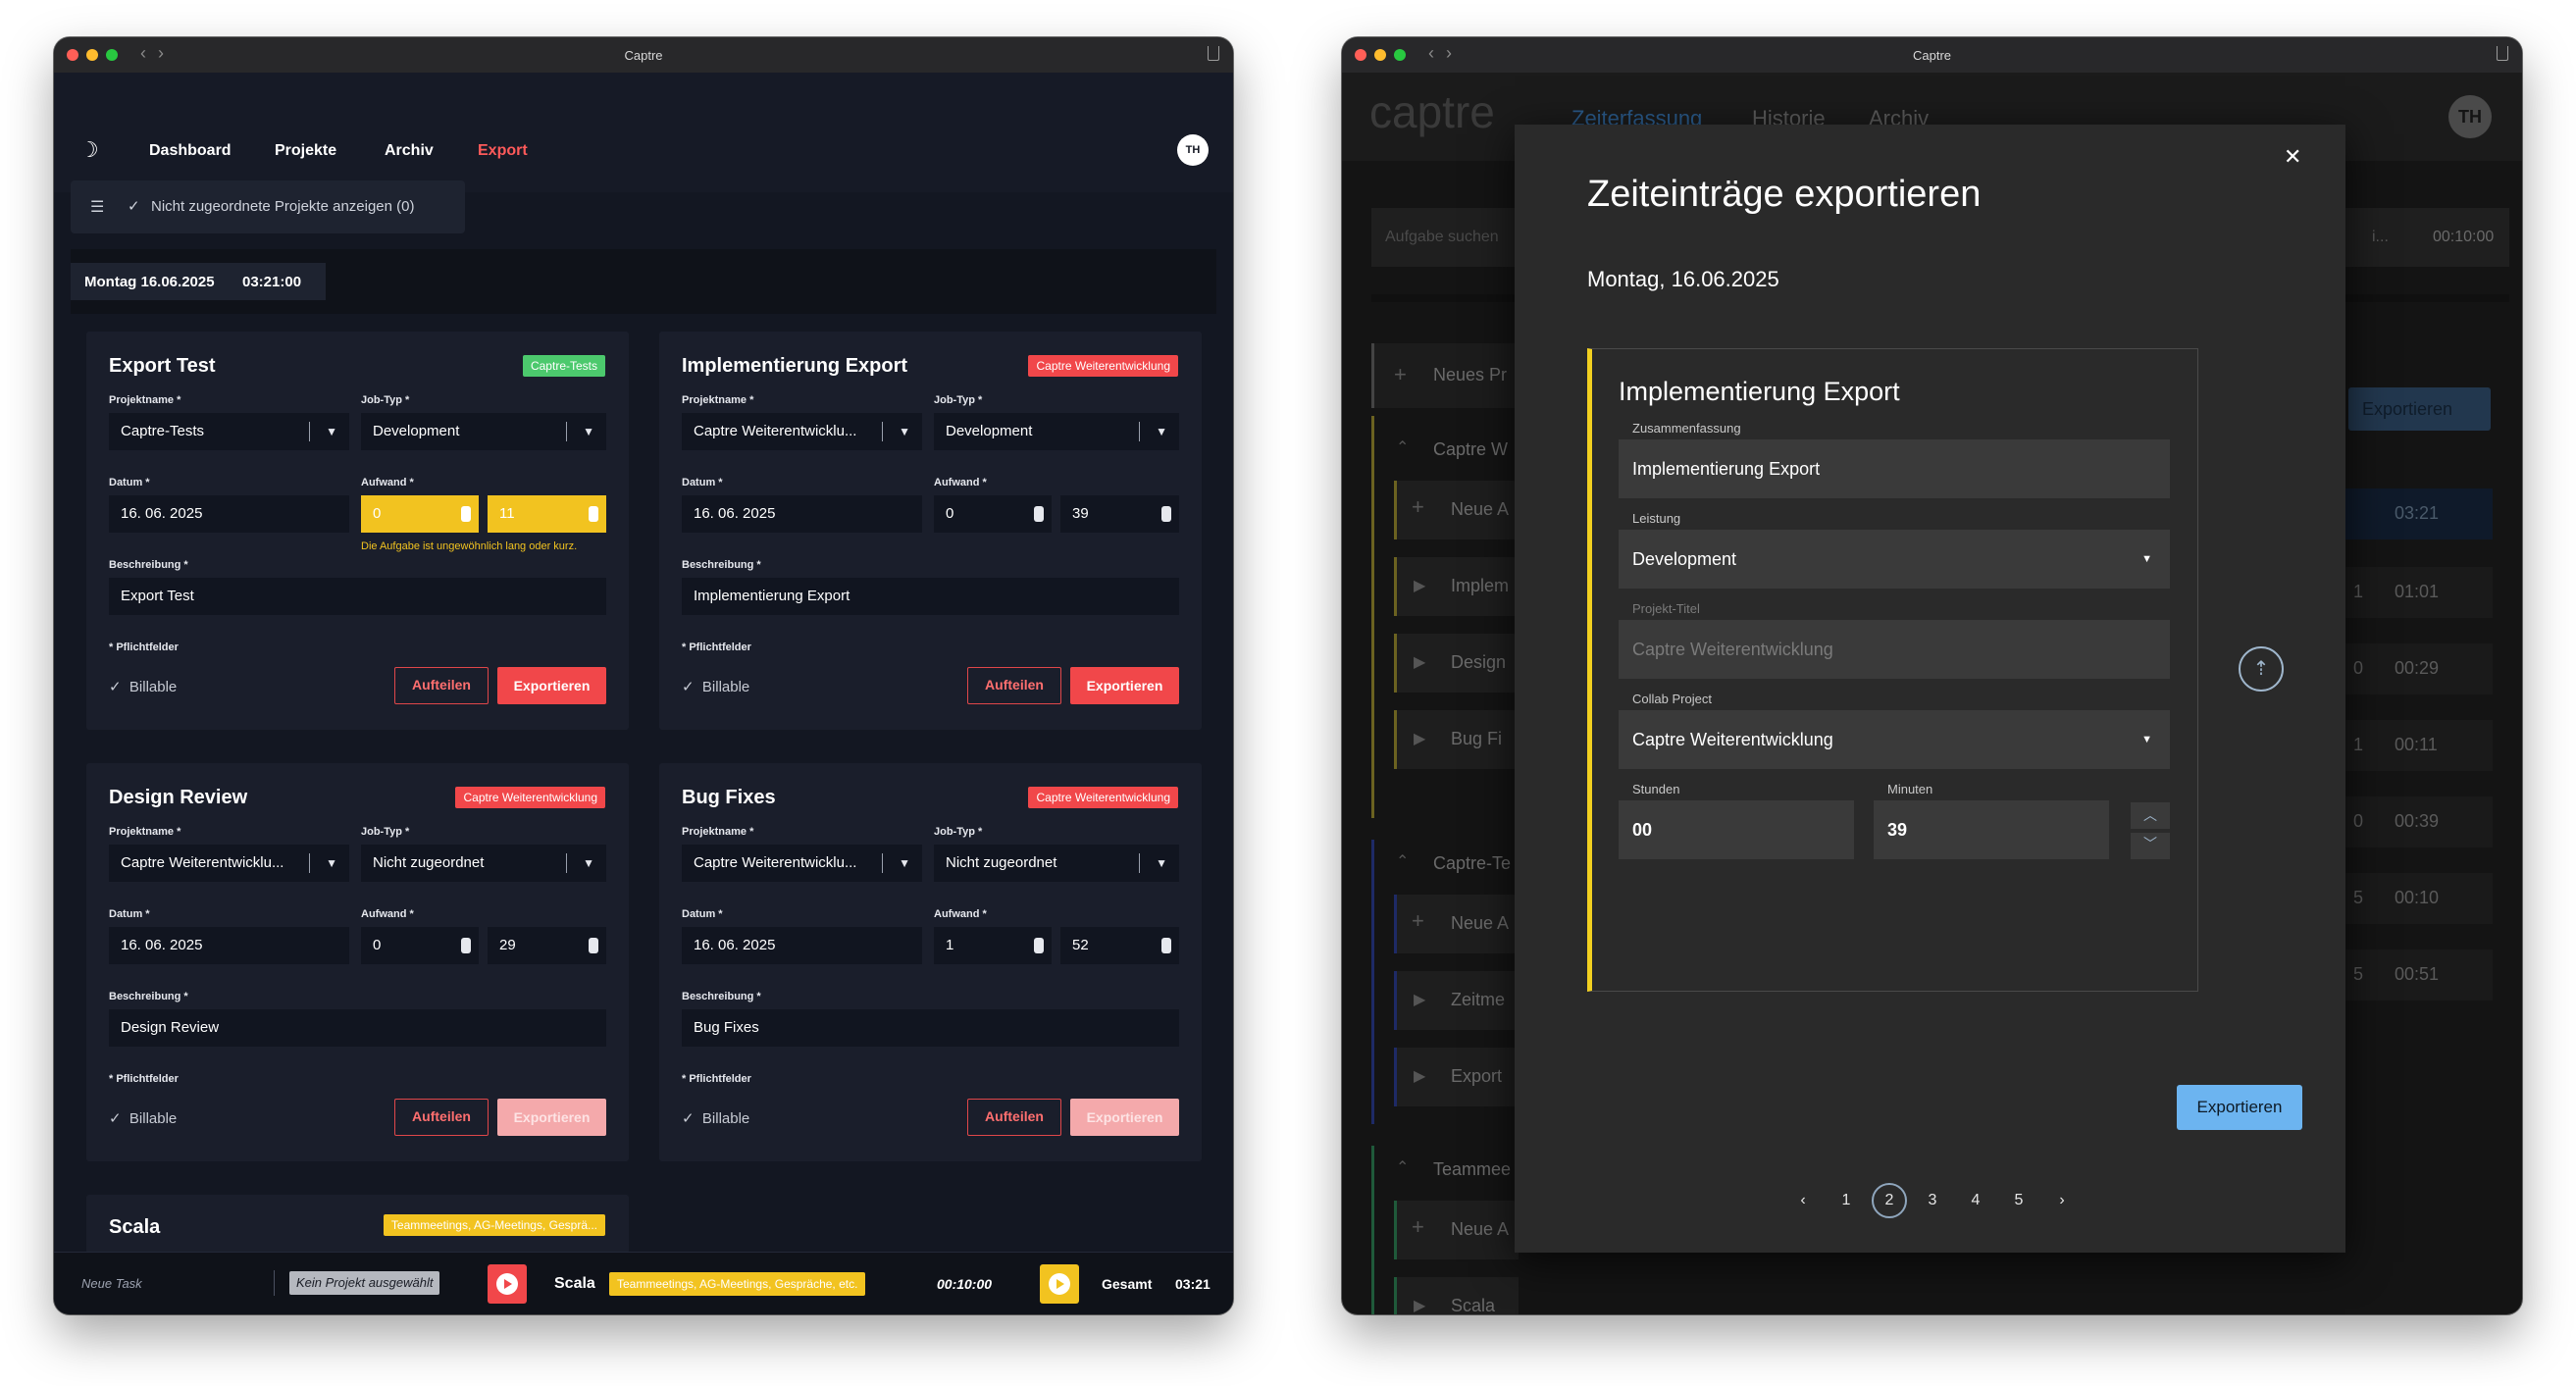  I want to click on leistung-select: Leistung Development ▼, so click(1894, 550).